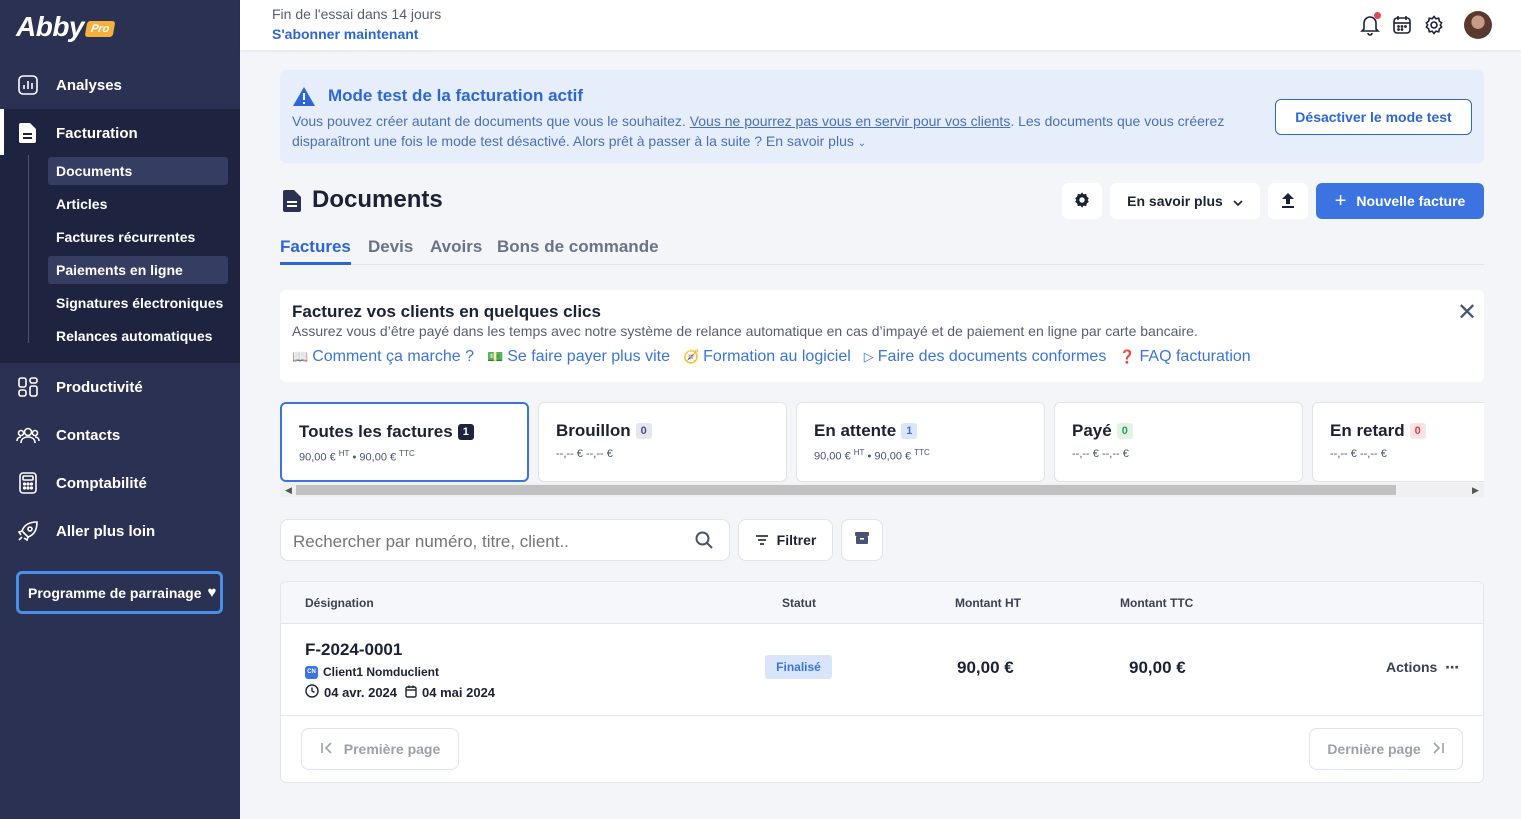  I want to click on chevron-down-icon: ⌄, so click(862, 143).